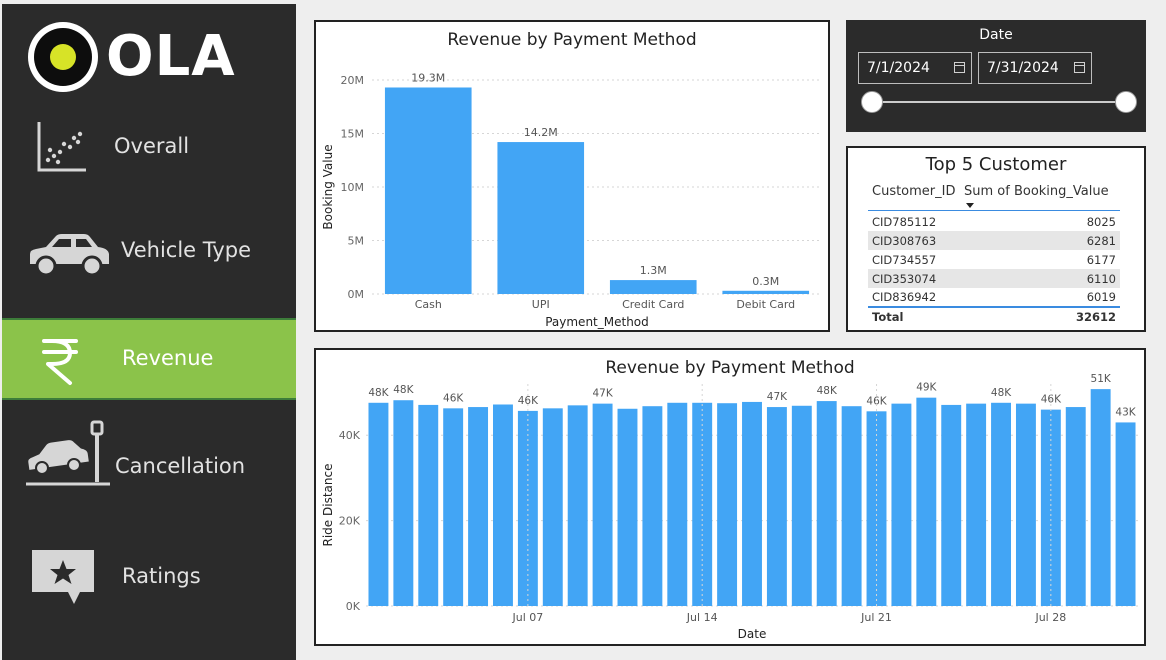 The width and height of the screenshot is (1166, 660). Describe the element at coordinates (702, 617) in the screenshot. I see `x-tick-label: Jul 14` at that location.